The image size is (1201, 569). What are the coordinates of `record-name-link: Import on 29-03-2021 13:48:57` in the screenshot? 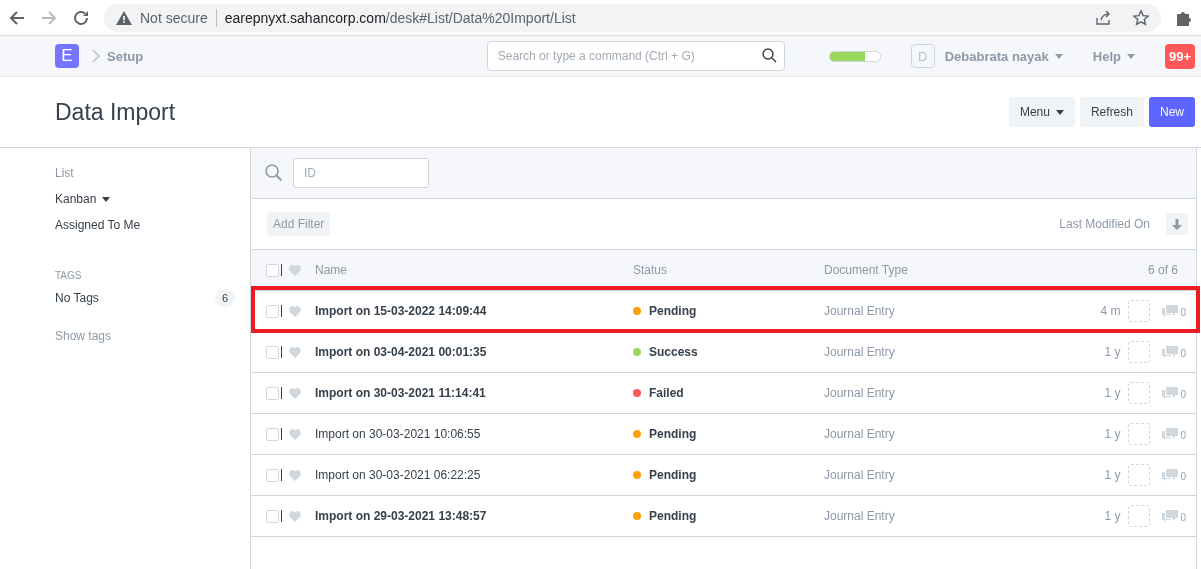 It's located at (401, 516).